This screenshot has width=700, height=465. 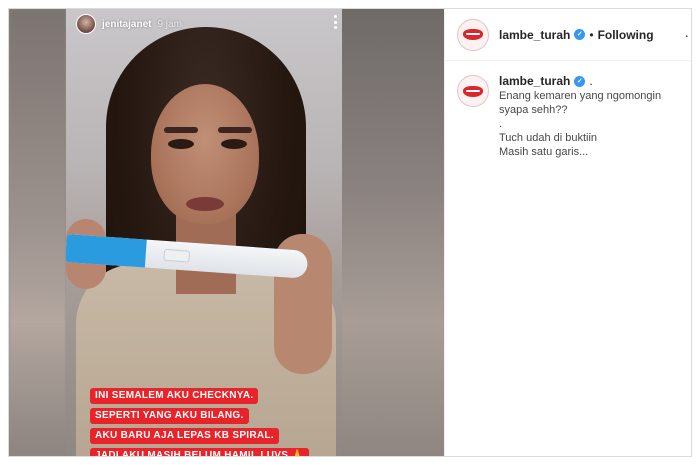 What do you see at coordinates (686, 35) in the screenshot?
I see `more-options-icon: ·` at bounding box center [686, 35].